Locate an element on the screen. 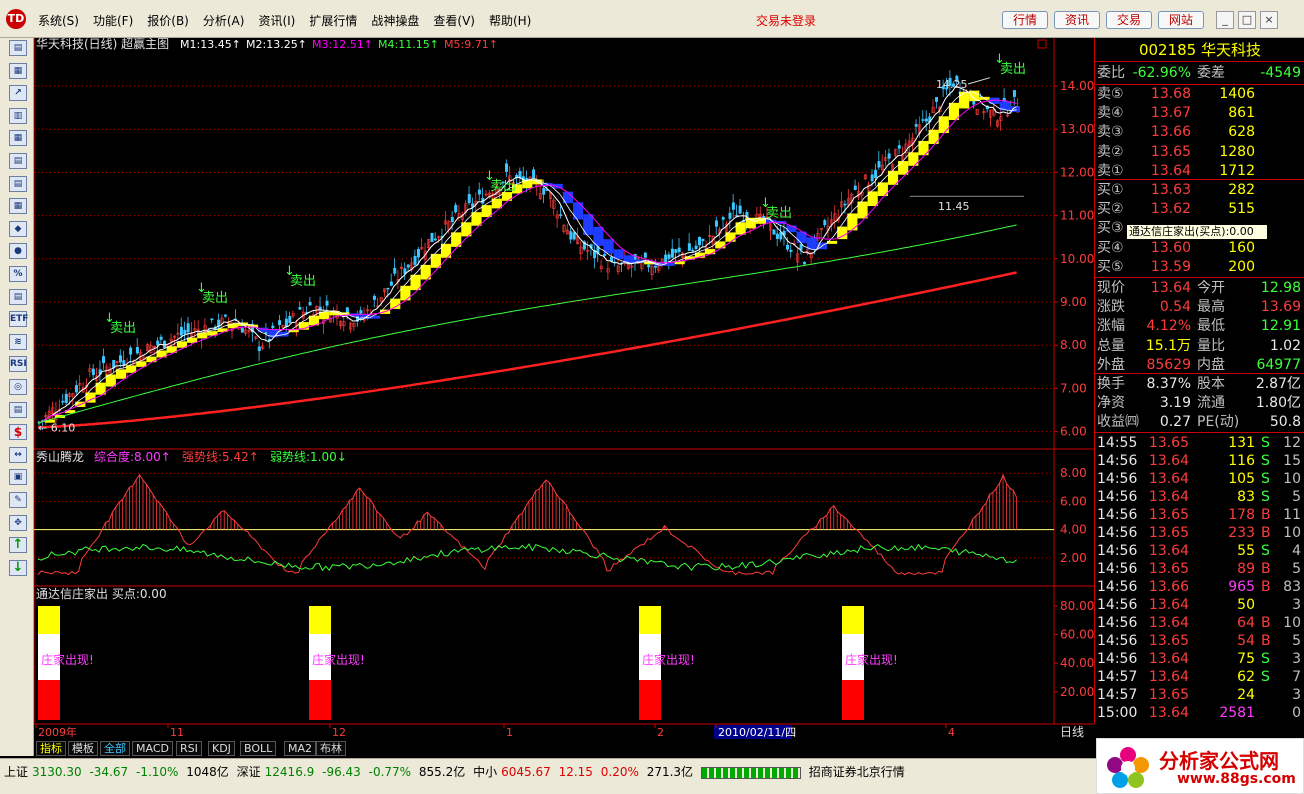 This screenshot has height=794, width=1304. toolbar-button-15: ◎ is located at coordinates (18, 387).